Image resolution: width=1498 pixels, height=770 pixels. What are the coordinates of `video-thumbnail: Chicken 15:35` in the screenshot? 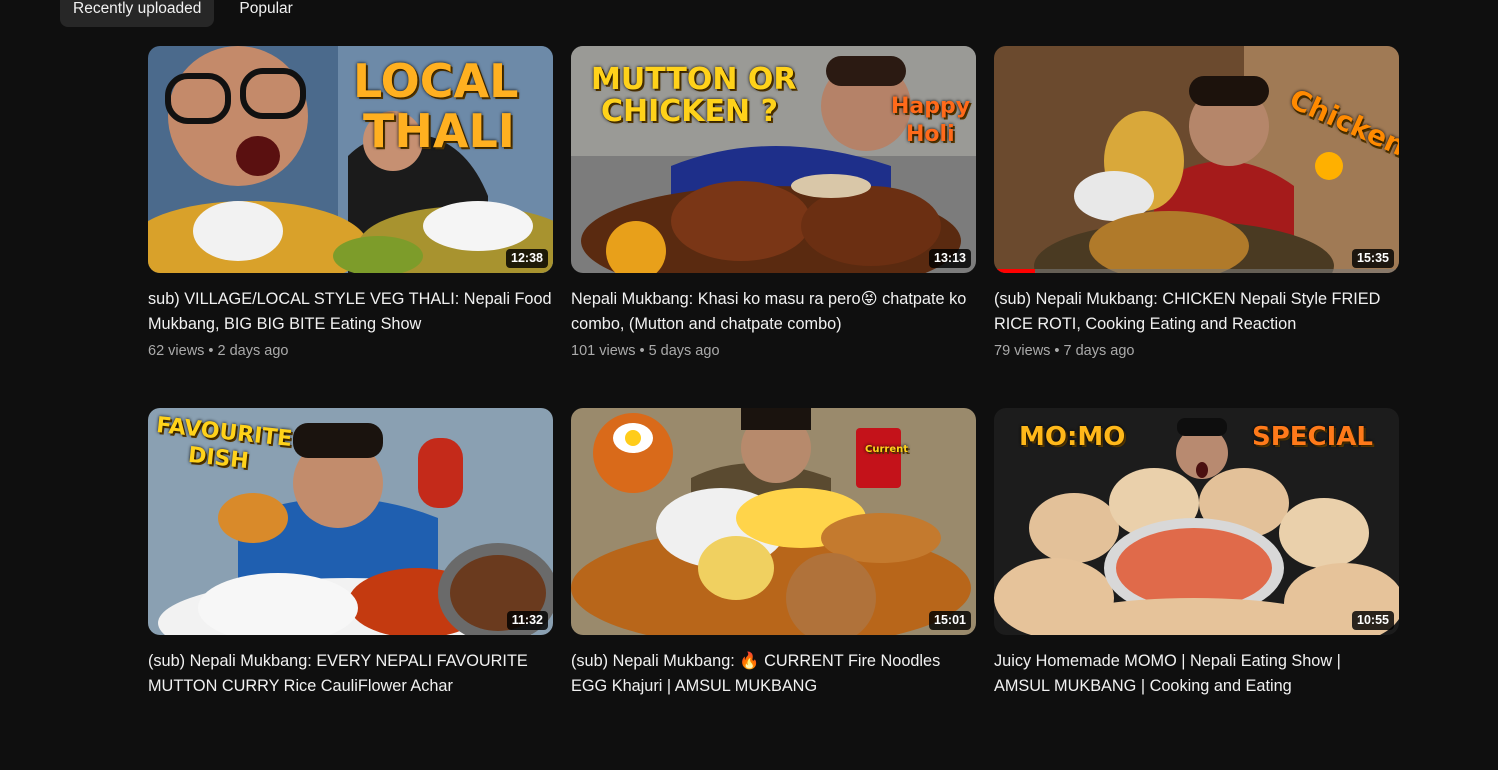 It's located at (1196, 159).